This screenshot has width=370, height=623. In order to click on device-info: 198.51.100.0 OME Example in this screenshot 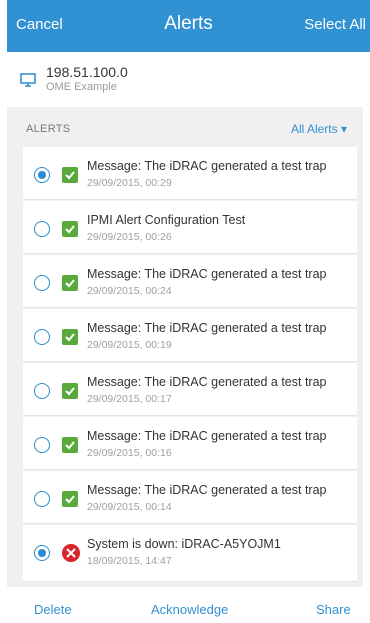, I will do `click(190, 81)`.